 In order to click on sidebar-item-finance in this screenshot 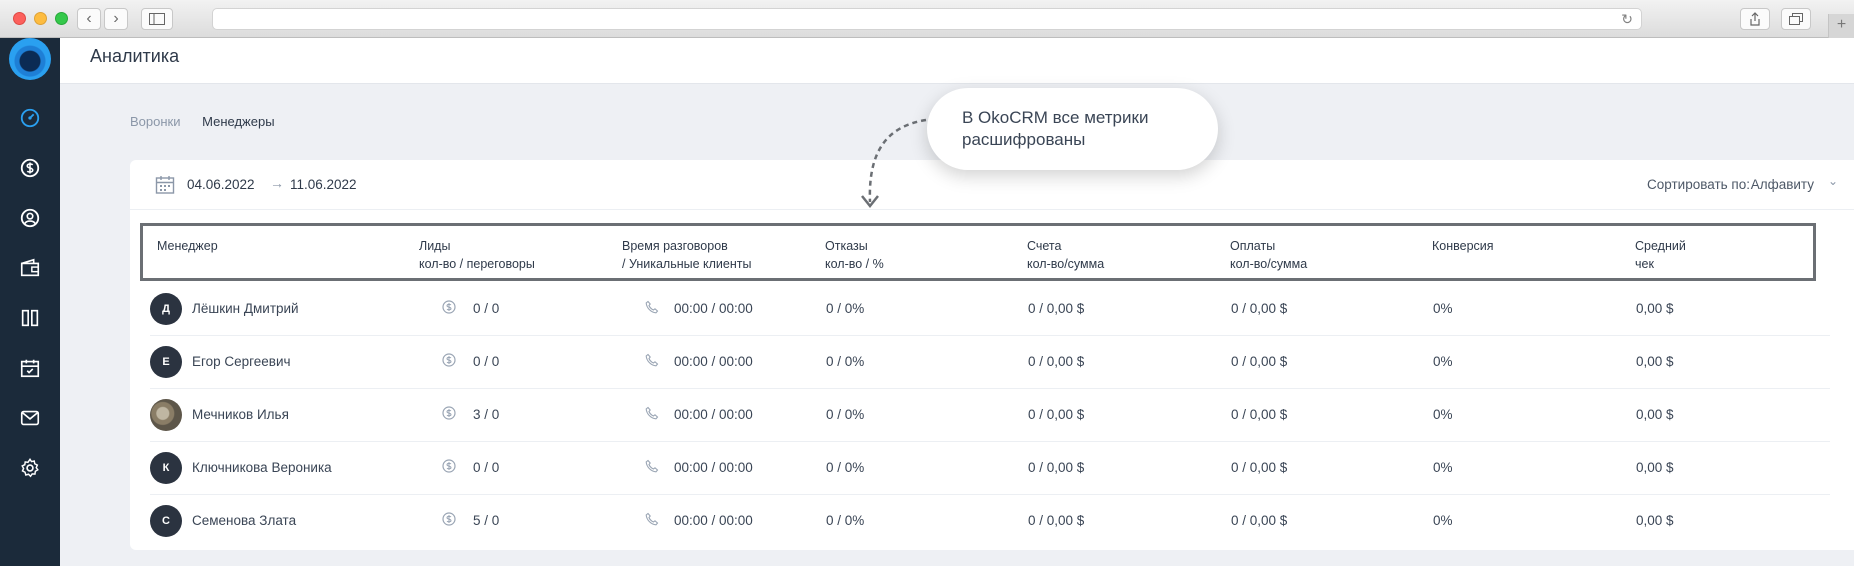, I will do `click(30, 168)`.